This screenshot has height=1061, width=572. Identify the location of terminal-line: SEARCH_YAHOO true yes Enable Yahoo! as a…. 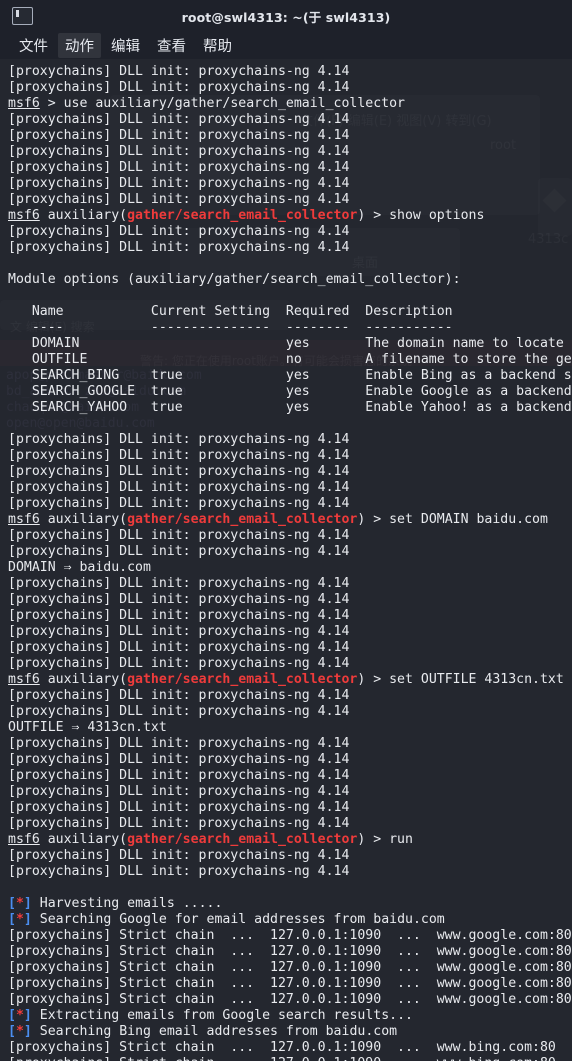
(290, 407).